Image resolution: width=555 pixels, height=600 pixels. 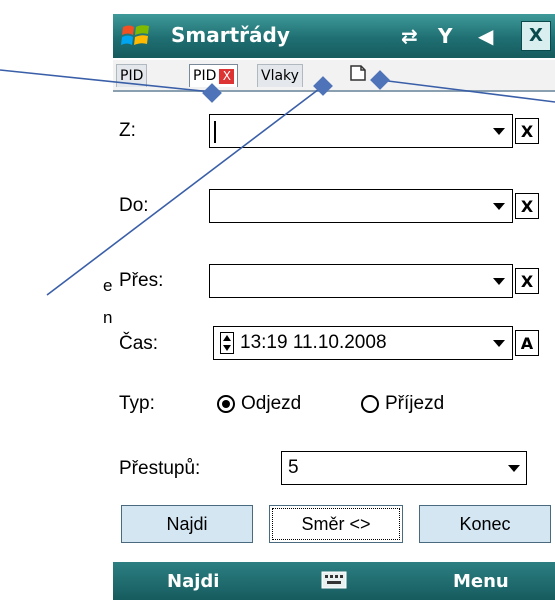 What do you see at coordinates (215, 132) in the screenshot?
I see `text-cursor` at bounding box center [215, 132].